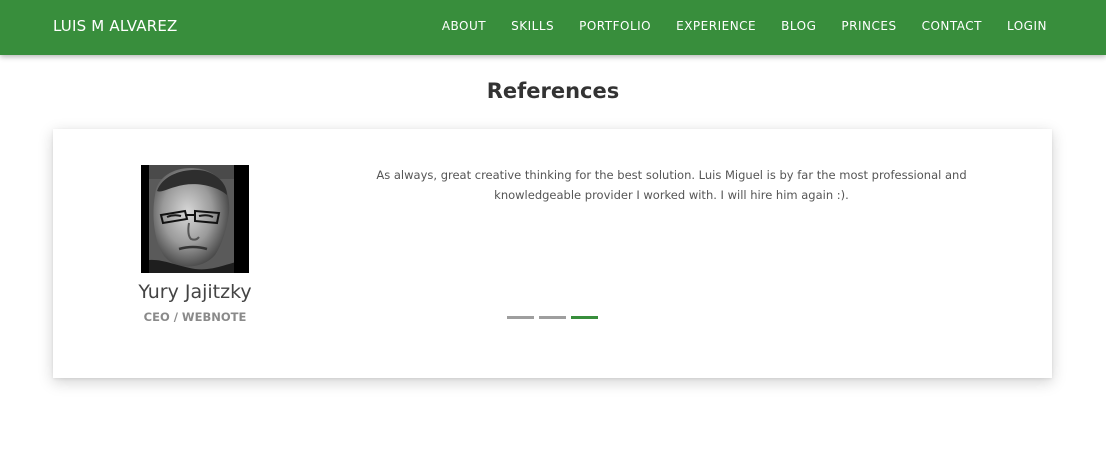 Image resolution: width=1106 pixels, height=457 pixels. I want to click on avatar, so click(195, 219).